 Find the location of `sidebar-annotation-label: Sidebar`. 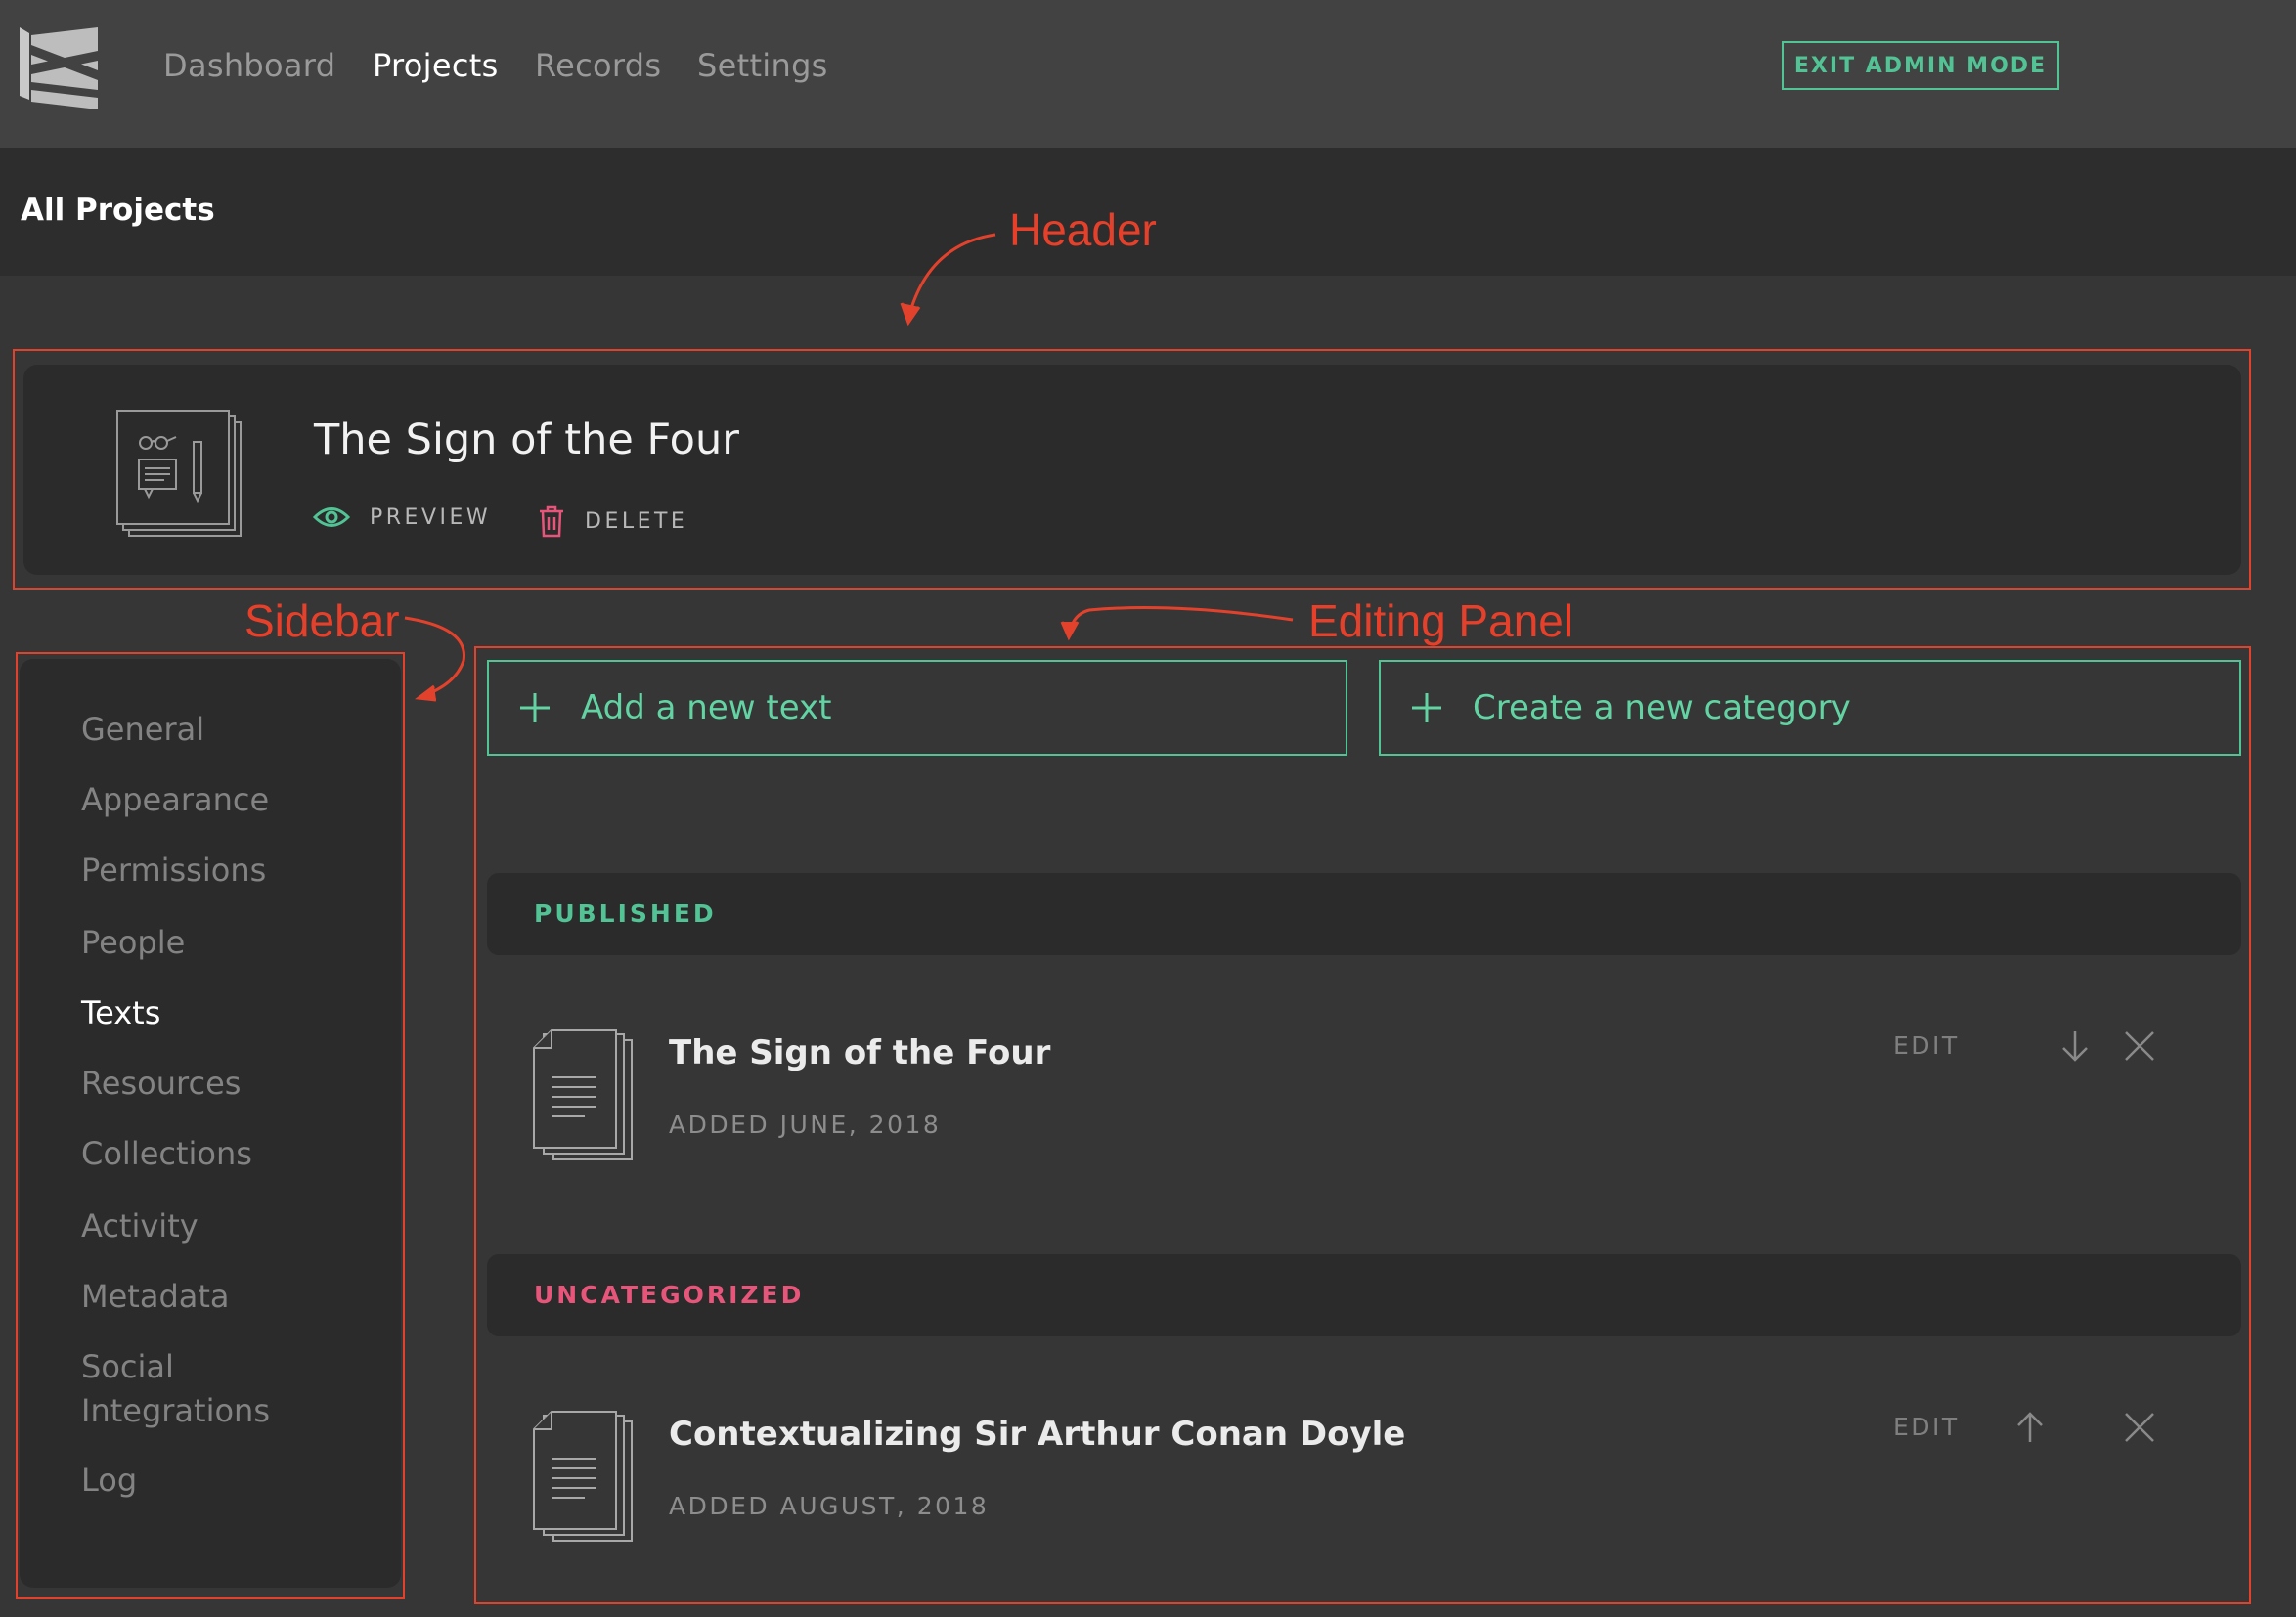

sidebar-annotation-label: Sidebar is located at coordinates (322, 620).